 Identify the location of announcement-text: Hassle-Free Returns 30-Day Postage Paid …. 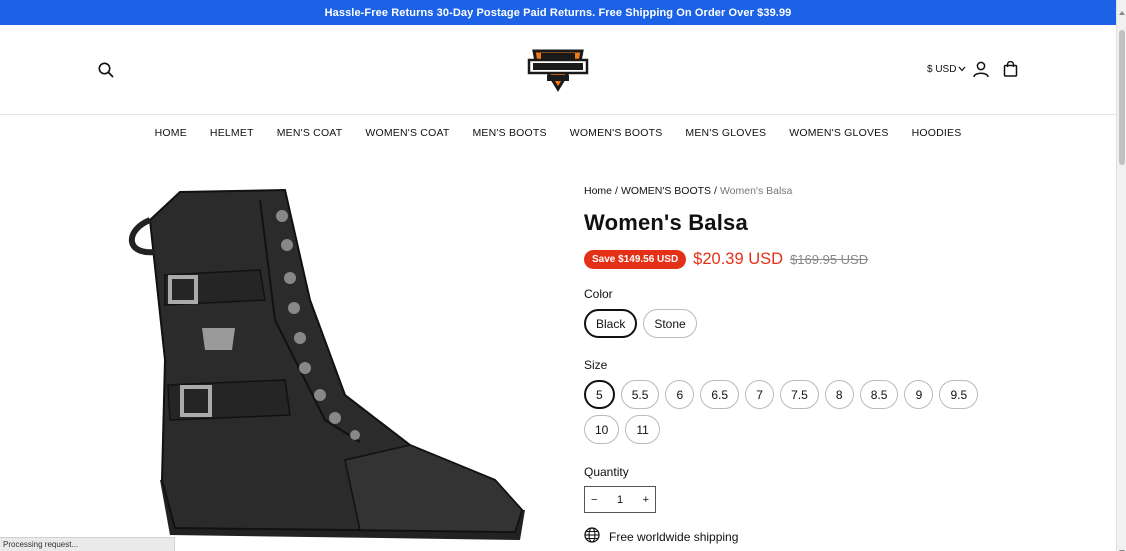
(558, 12).